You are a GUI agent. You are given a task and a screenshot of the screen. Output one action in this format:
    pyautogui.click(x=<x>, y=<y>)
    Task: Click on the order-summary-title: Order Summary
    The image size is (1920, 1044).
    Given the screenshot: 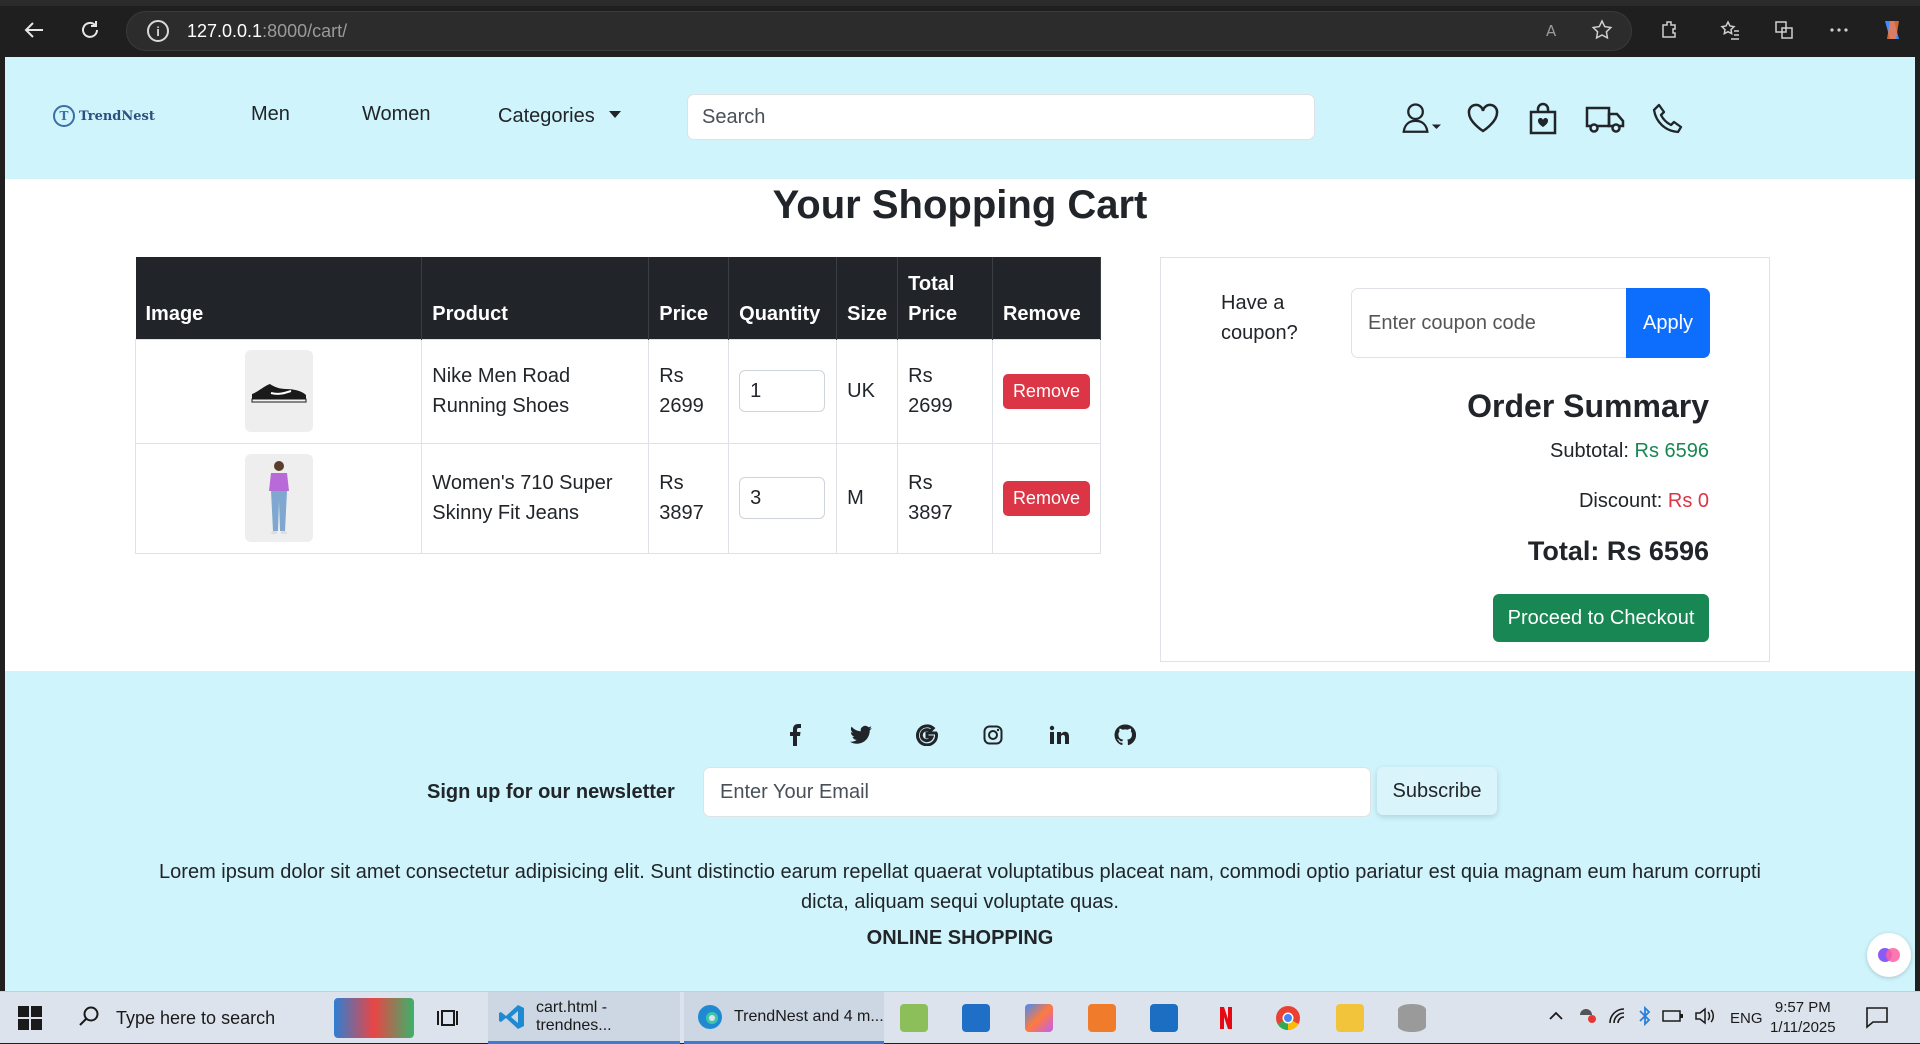 What is the action you would take?
    pyautogui.click(x=1588, y=406)
    